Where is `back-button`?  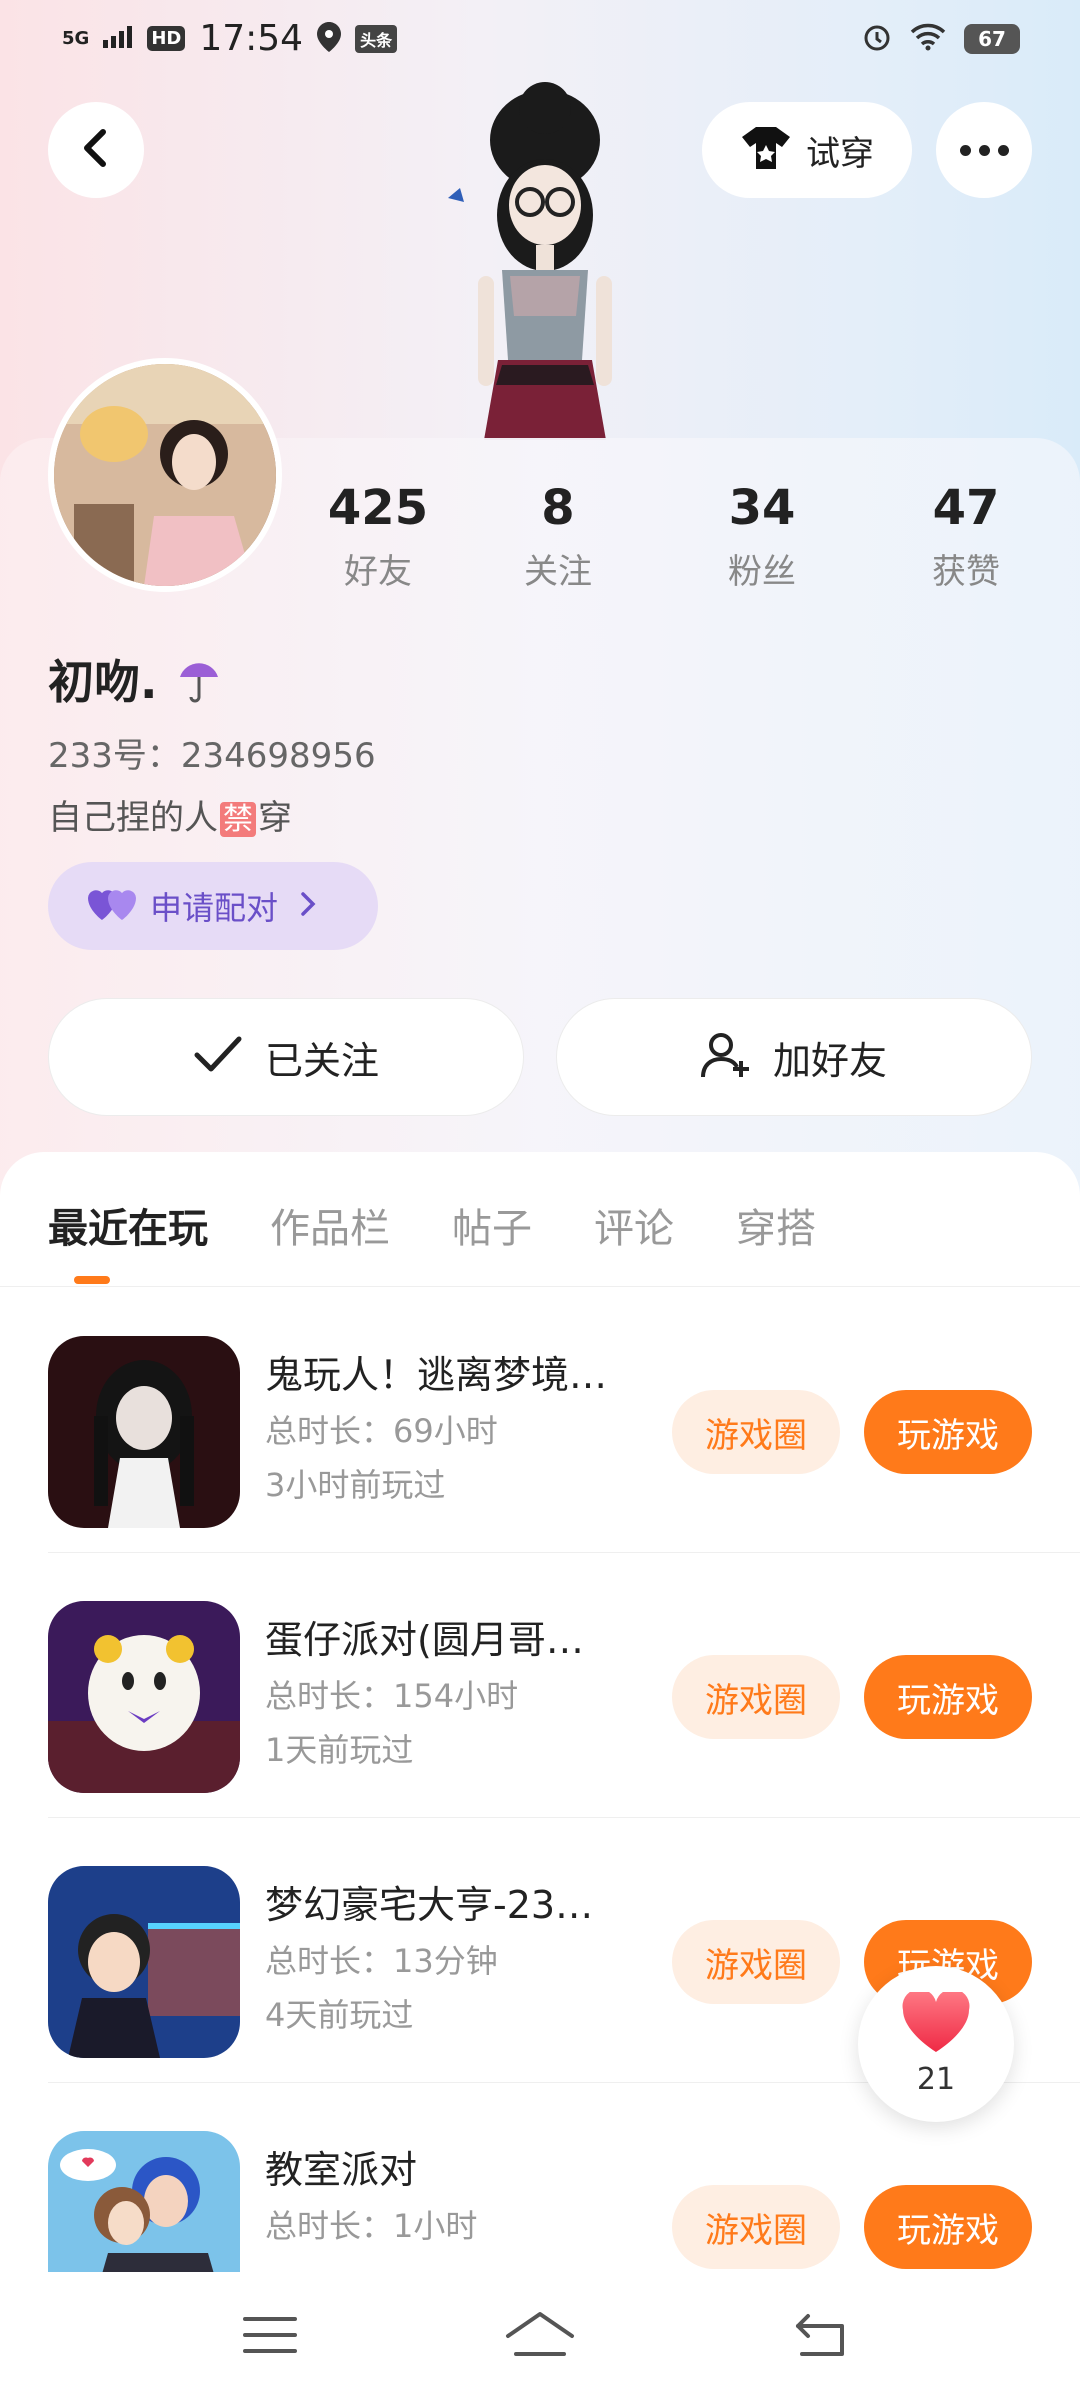
back-button is located at coordinates (96, 150).